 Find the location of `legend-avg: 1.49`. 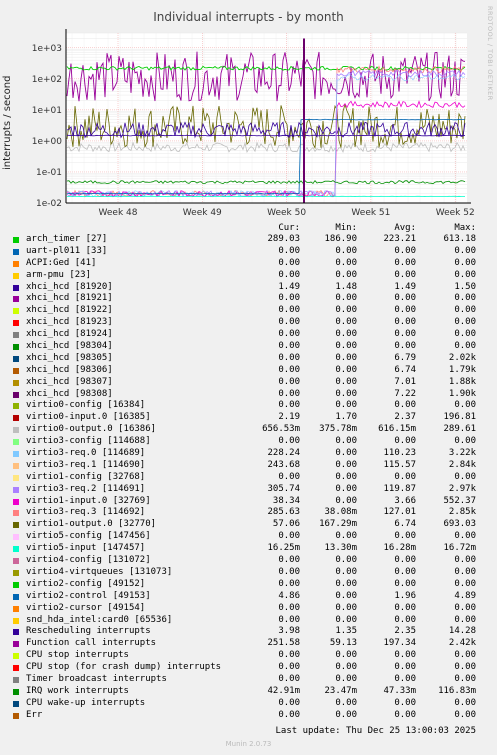

legend-avg: 1.49 is located at coordinates (405, 286).